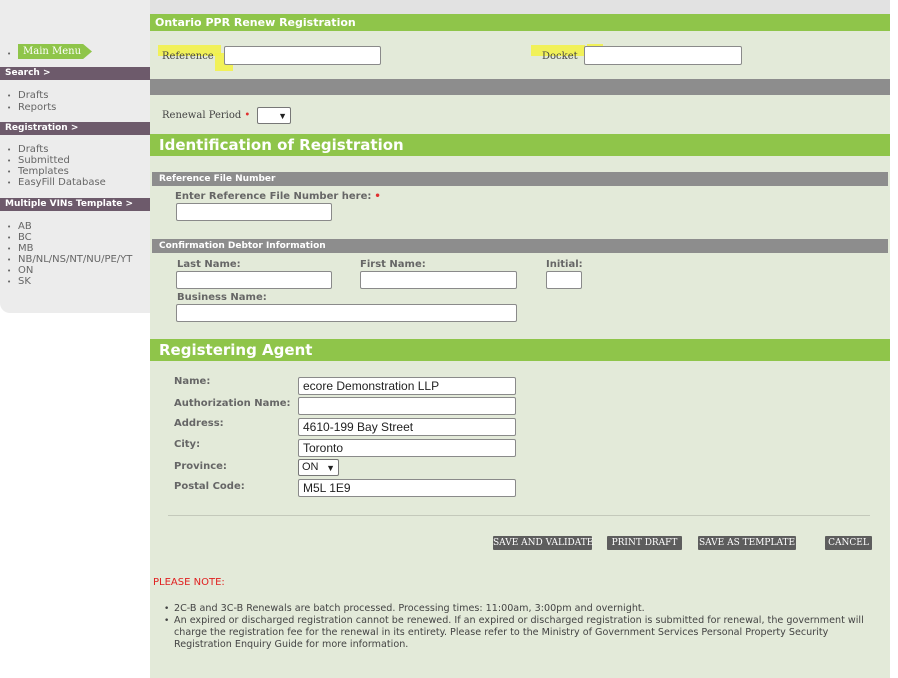  Describe the element at coordinates (407, 448) in the screenshot. I see `city-input: Toronto` at that location.